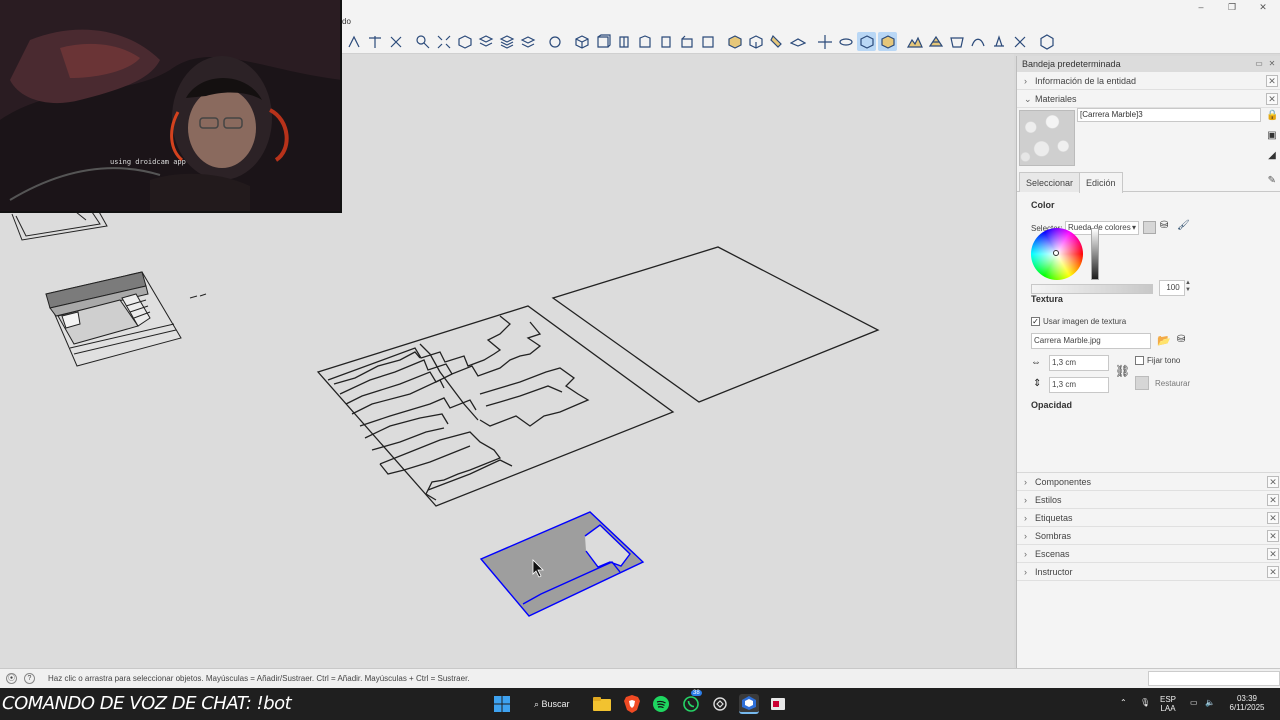  What do you see at coordinates (1210, 702) in the screenshot?
I see `volume-icon: 🔈` at bounding box center [1210, 702].